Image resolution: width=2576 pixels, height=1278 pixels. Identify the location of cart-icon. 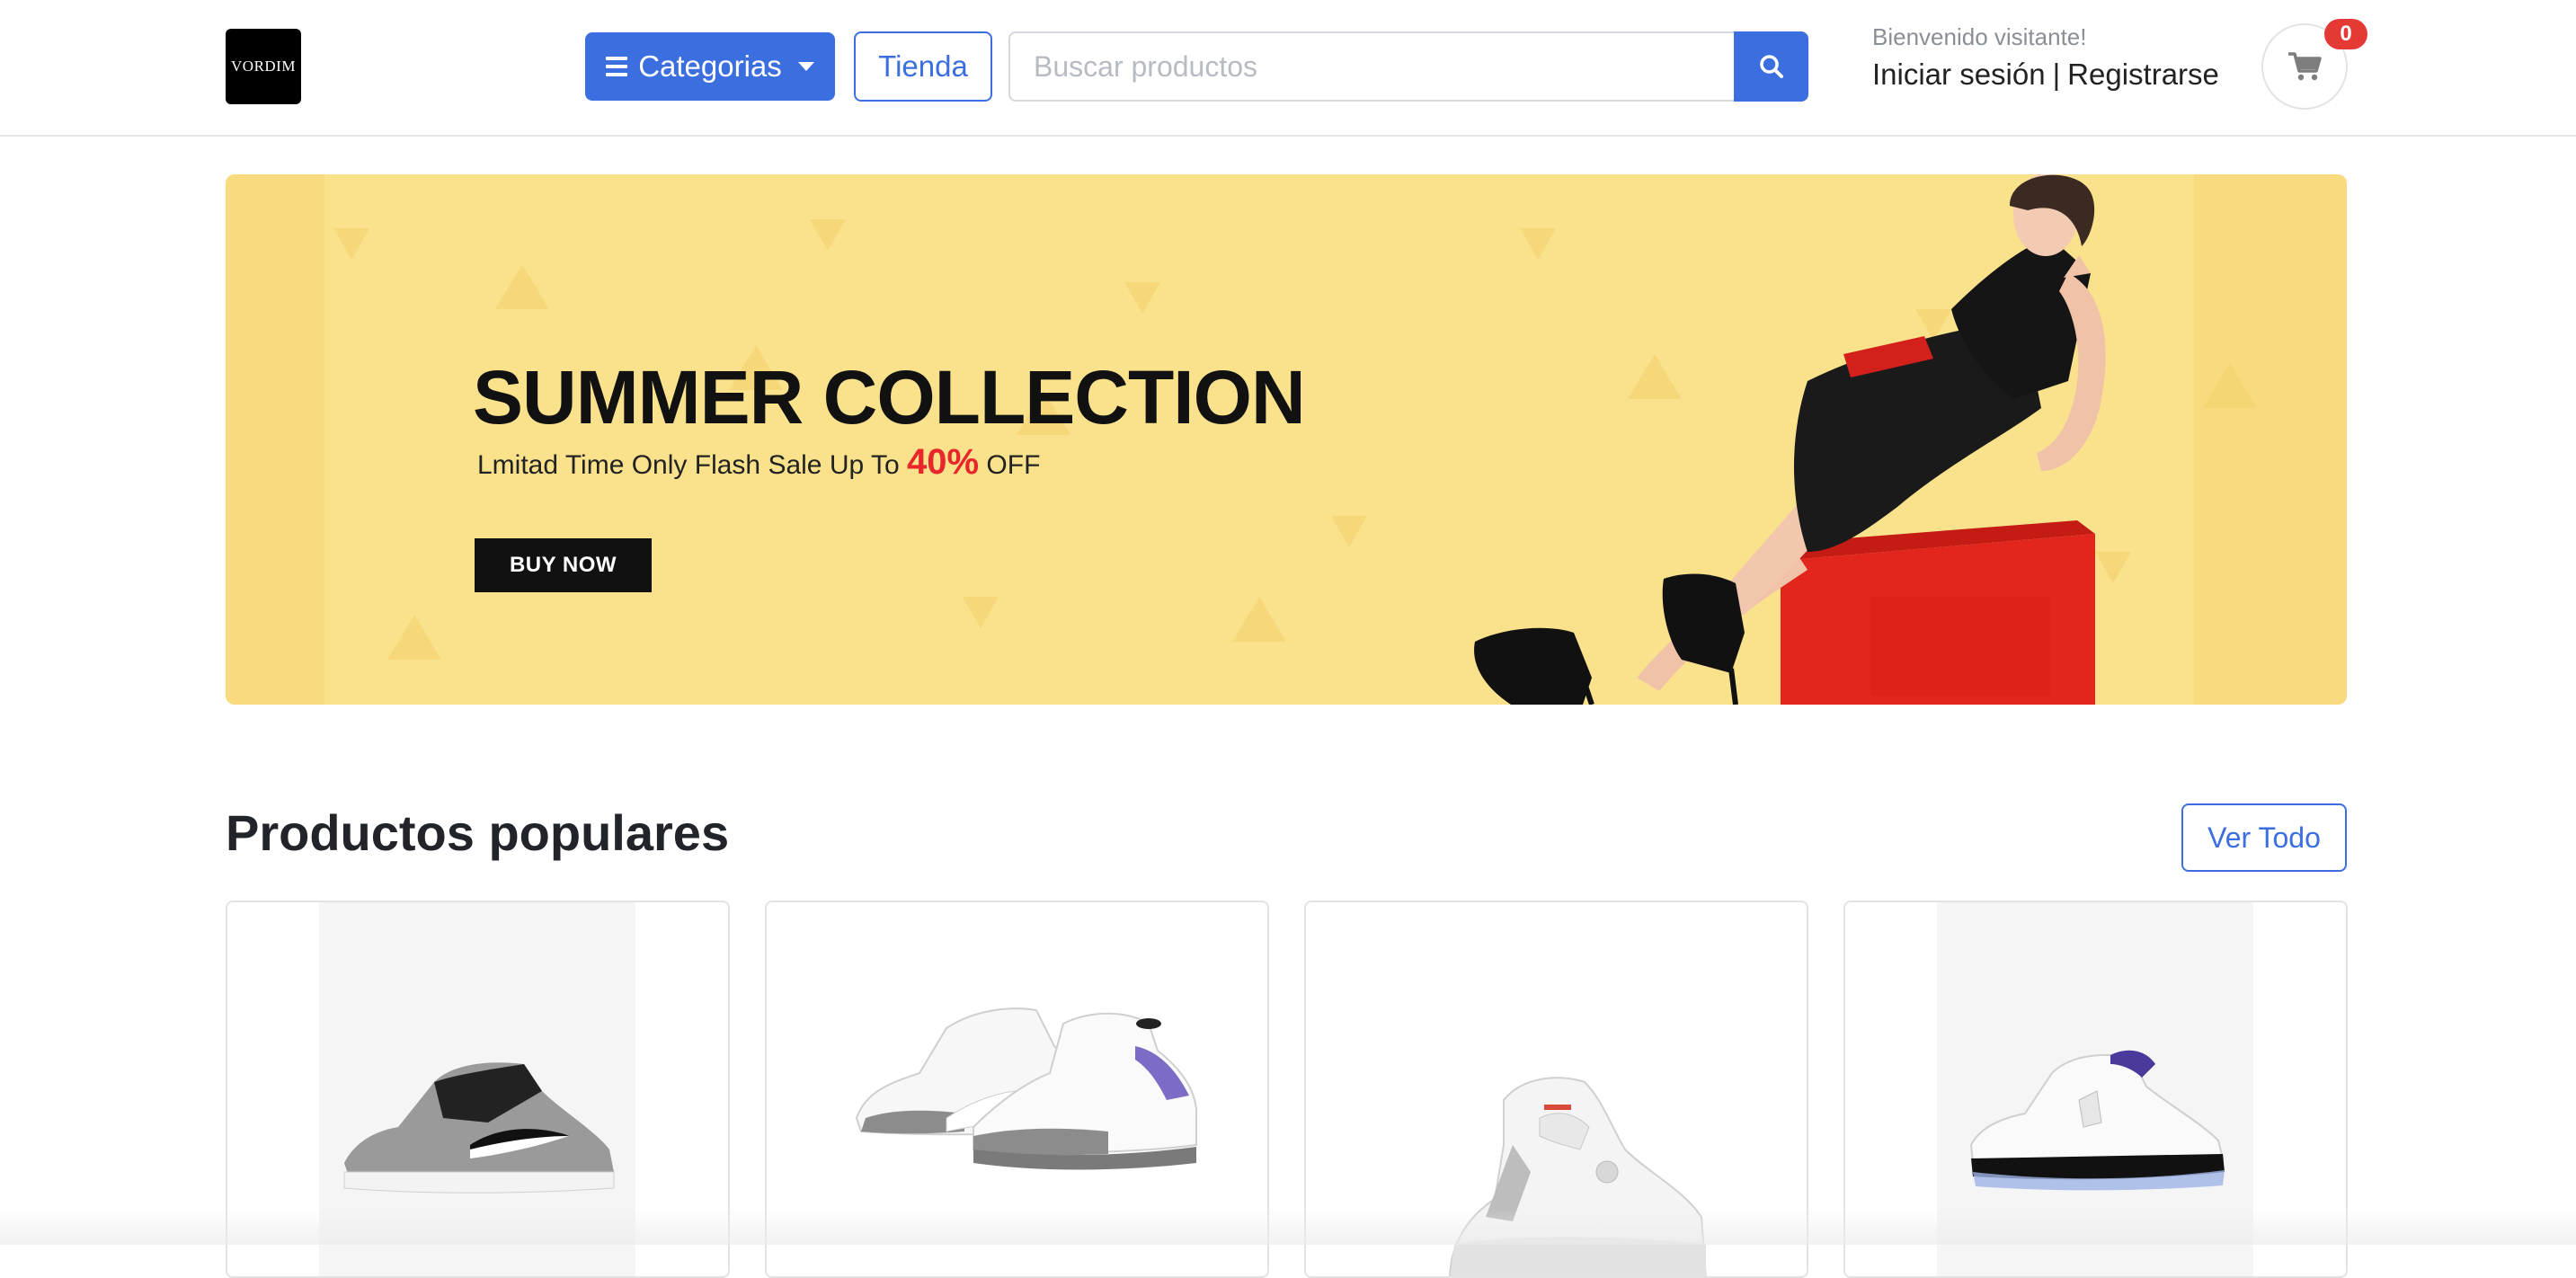
(2305, 66).